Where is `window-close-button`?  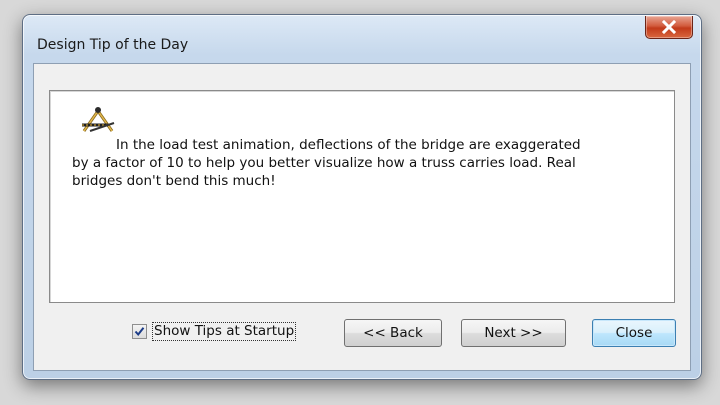 window-close-button is located at coordinates (669, 27).